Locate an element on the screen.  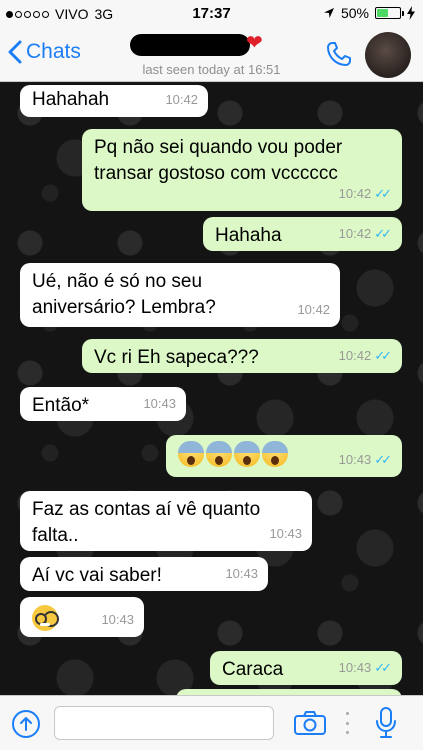
battery-percent: 50% is located at coordinates (354, 13).